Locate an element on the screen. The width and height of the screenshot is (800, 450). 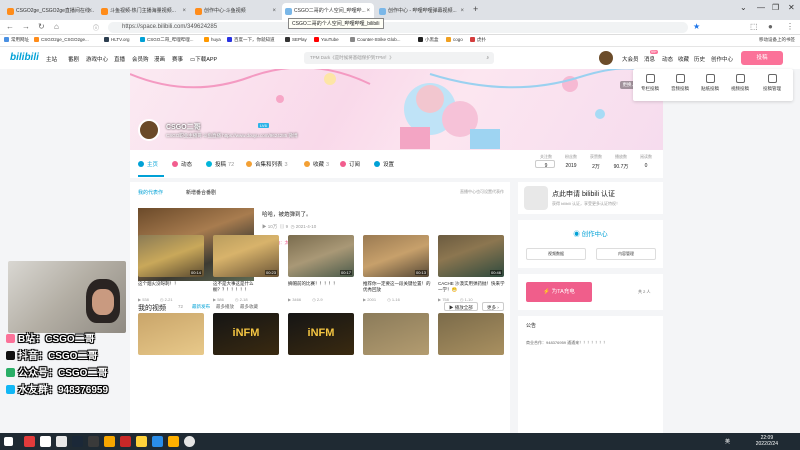
bookmark-item: SEPlay is located at coordinates (296, 39).